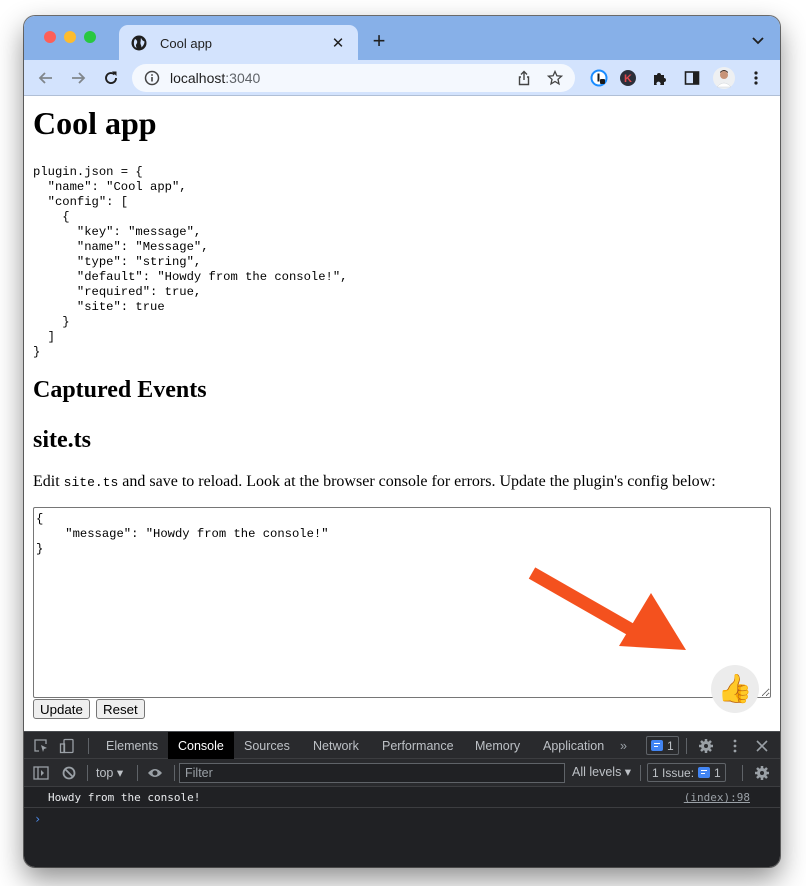 This screenshot has height=886, width=806. I want to click on devtools-tab-console: Console, so click(201, 745).